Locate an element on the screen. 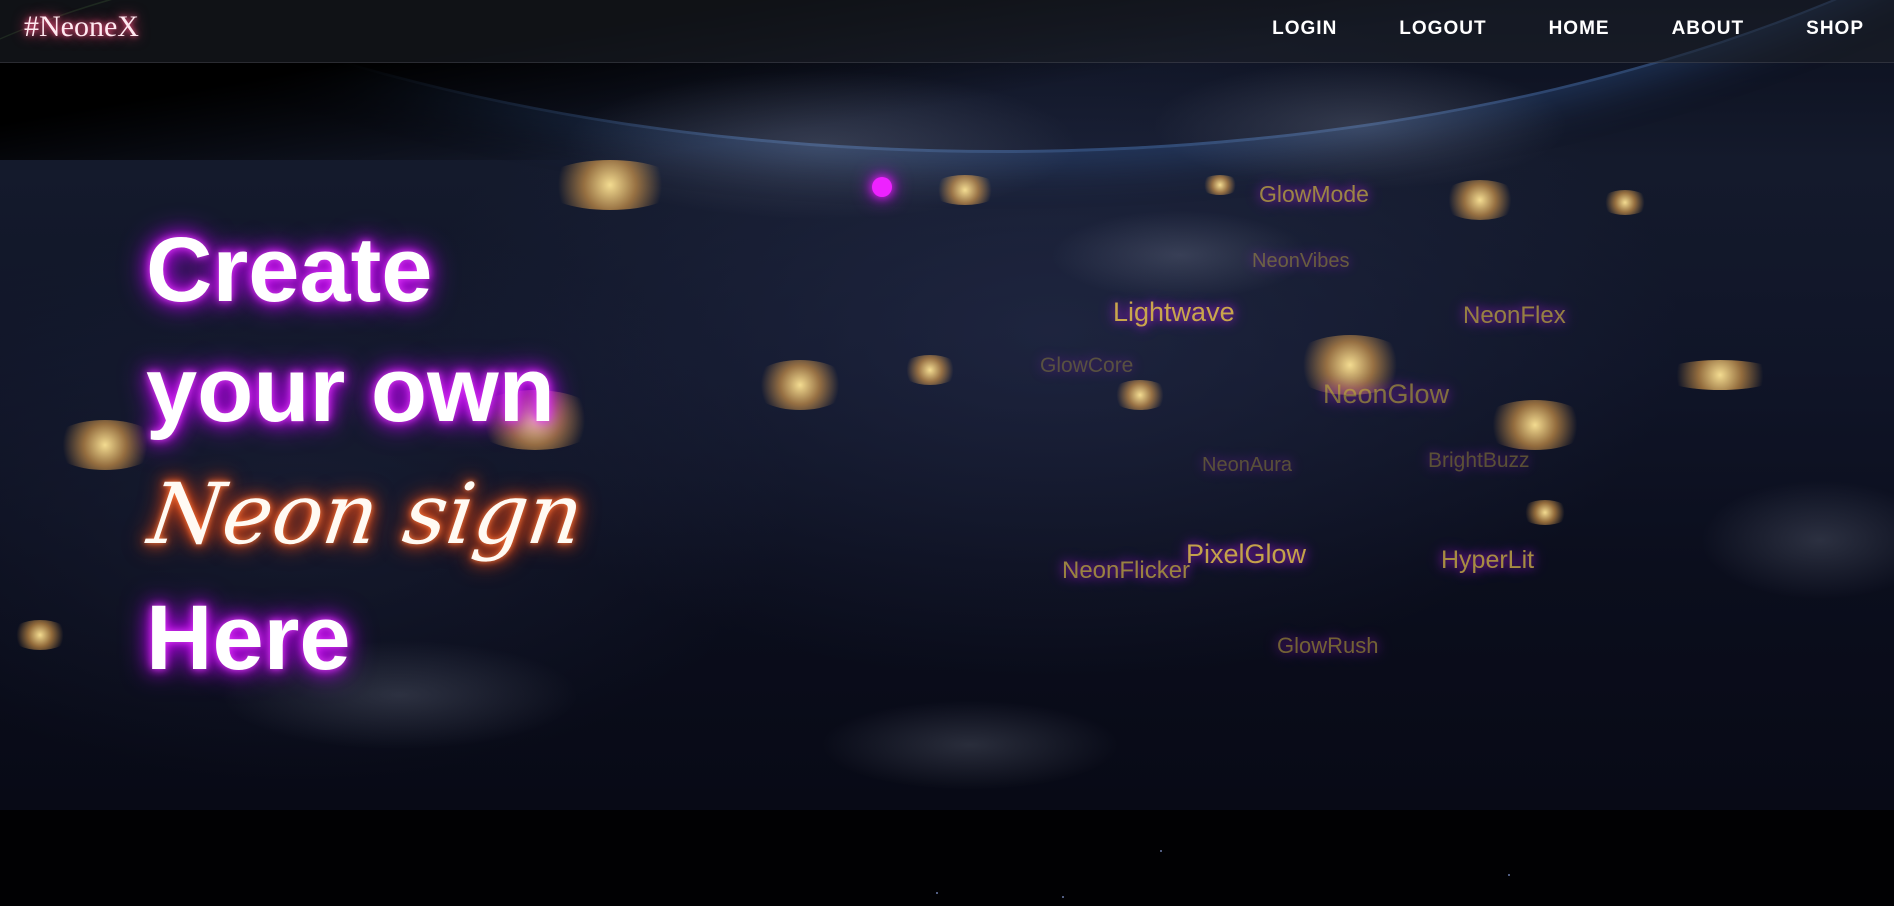 The width and height of the screenshot is (1894, 906). word-neonglow: NeonGlow is located at coordinates (1386, 394).